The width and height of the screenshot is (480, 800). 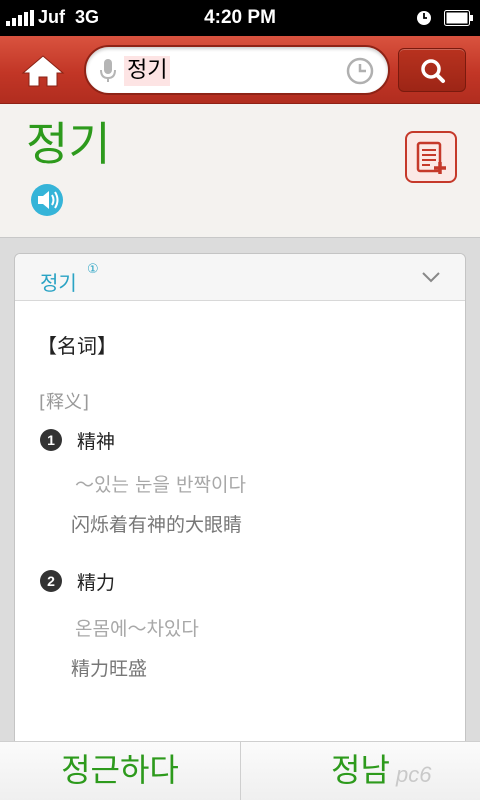 I want to click on search-toolbar: 정기, so click(x=240, y=70).